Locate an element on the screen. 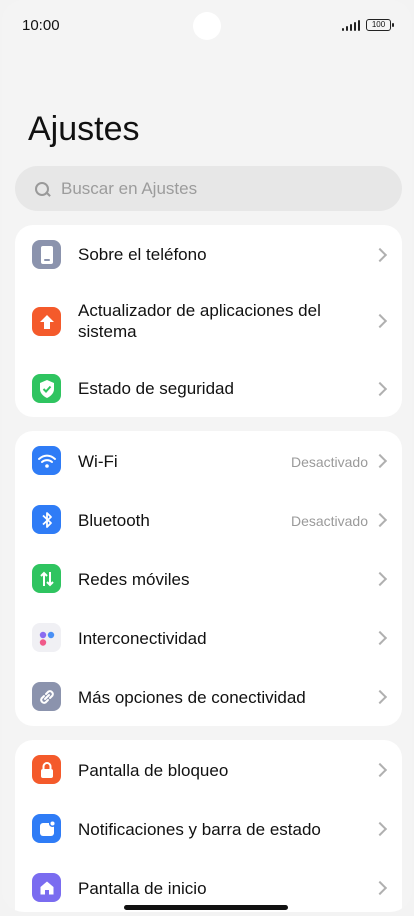 This screenshot has width=414, height=916. settings-item-label: Redes móviles is located at coordinates (134, 579).